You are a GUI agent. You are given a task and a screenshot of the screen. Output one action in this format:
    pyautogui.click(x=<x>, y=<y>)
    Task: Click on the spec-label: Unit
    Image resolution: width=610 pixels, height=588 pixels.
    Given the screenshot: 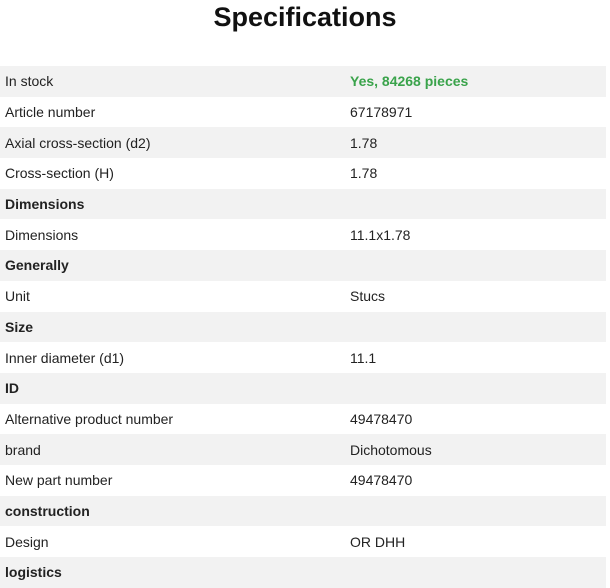 What is the action you would take?
    pyautogui.click(x=17, y=296)
    